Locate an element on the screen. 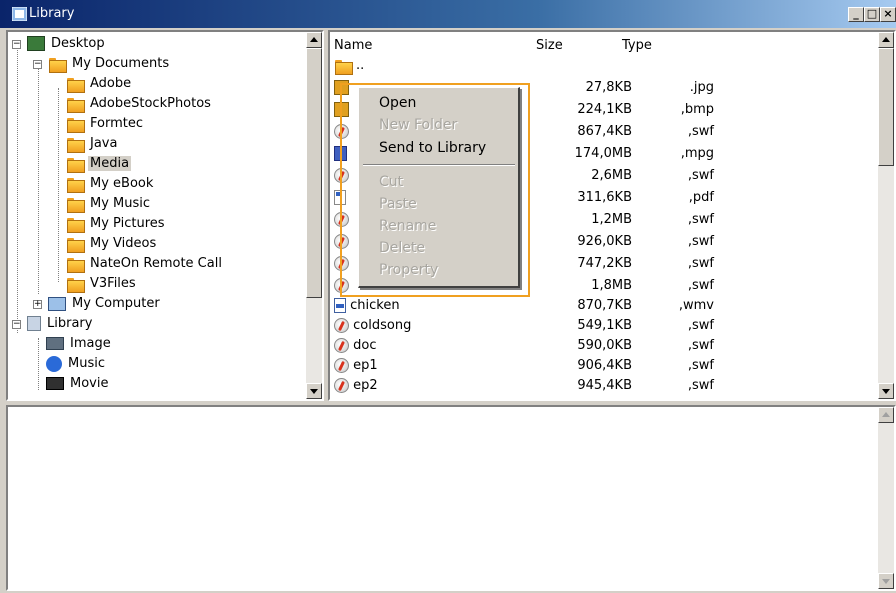 This screenshot has height=593, width=896. expand-toggle: + is located at coordinates (37, 304).